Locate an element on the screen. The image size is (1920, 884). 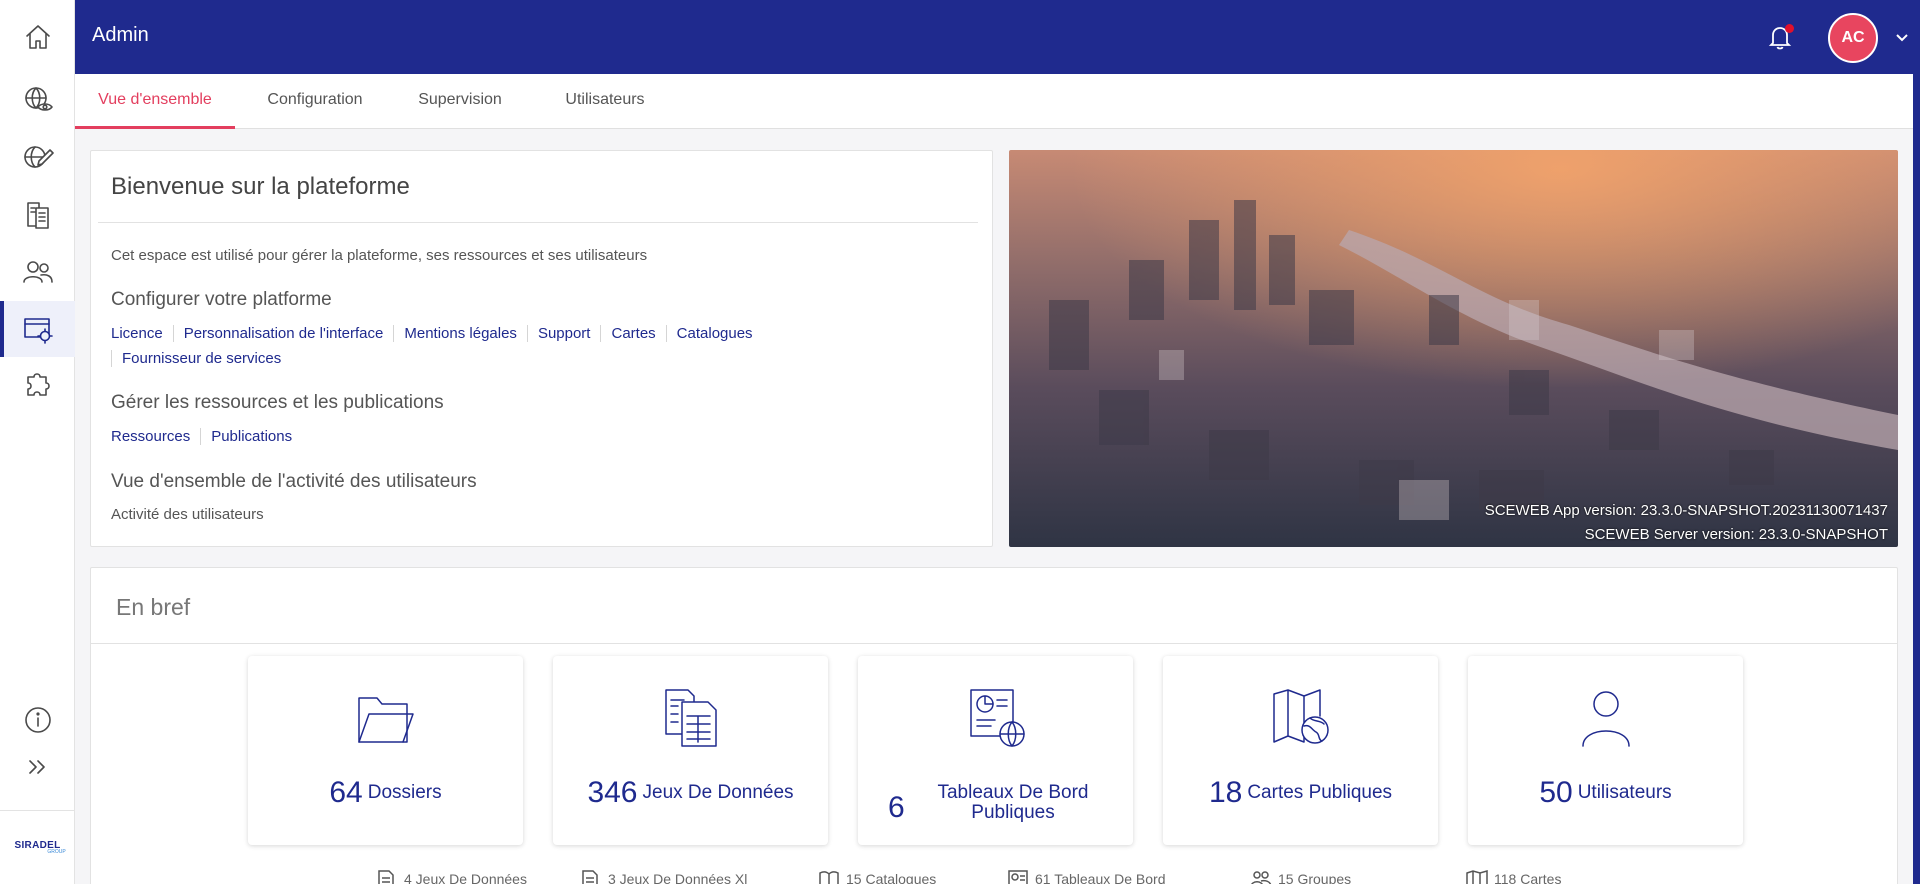
summary-title: En bref is located at coordinates (153, 607).